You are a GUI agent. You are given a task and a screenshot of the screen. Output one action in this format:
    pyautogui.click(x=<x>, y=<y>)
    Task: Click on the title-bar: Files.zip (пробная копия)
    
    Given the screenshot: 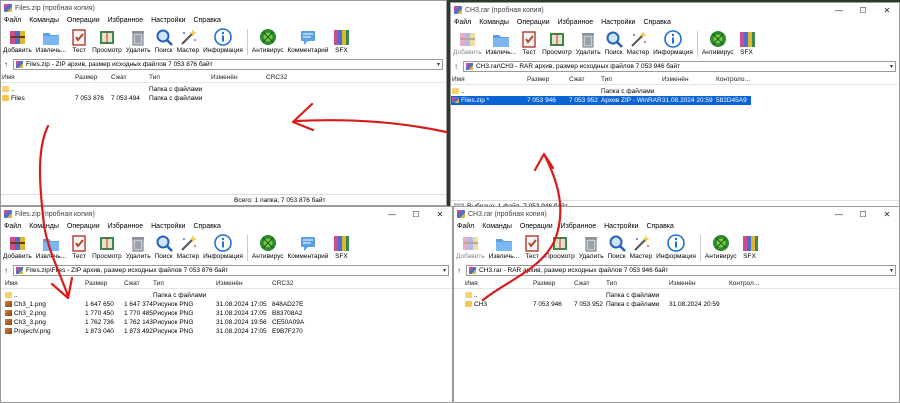 What is the action you would take?
    pyautogui.click(x=223, y=8)
    